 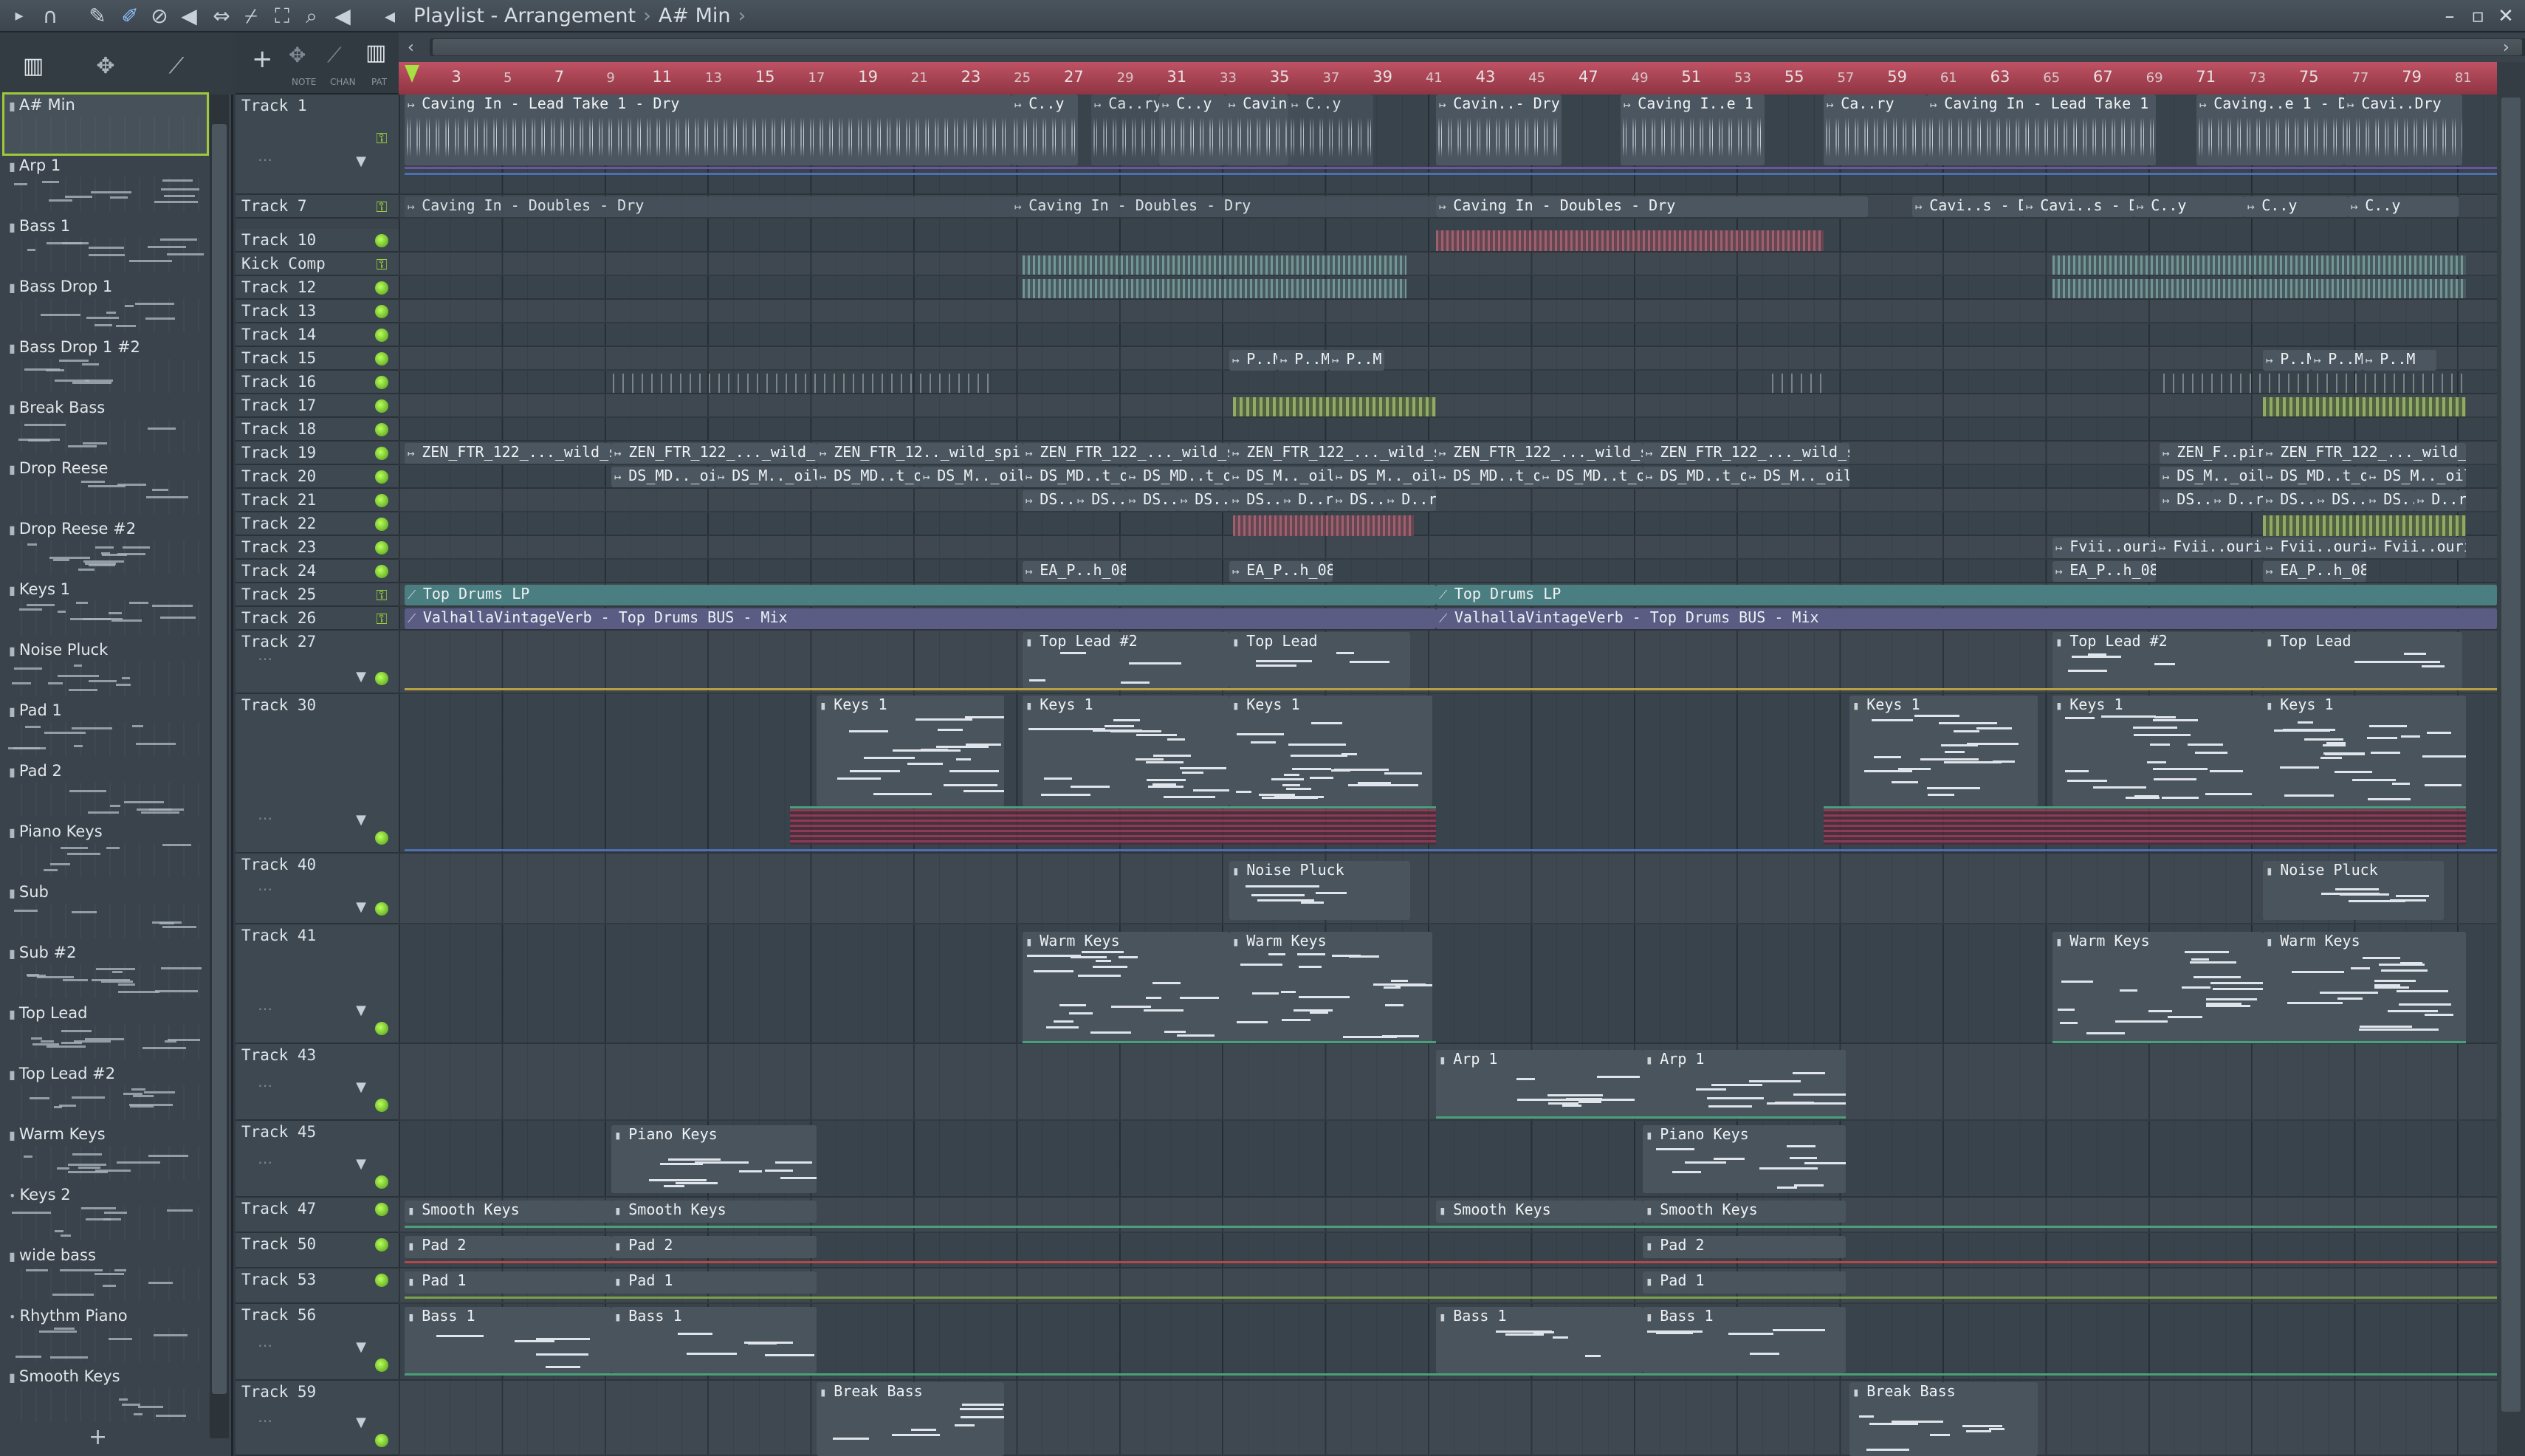 I want to click on title-pattern: A# Min, so click(x=695, y=16).